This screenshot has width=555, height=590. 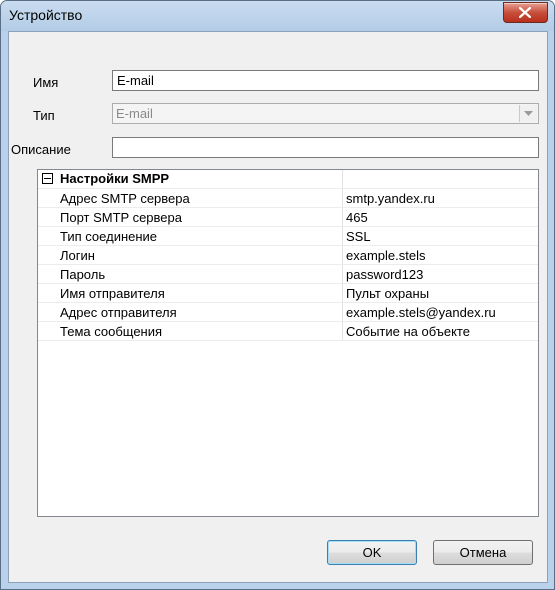 I want to click on table-row: Имя отправителя Пульт охраны, so click(x=288, y=293).